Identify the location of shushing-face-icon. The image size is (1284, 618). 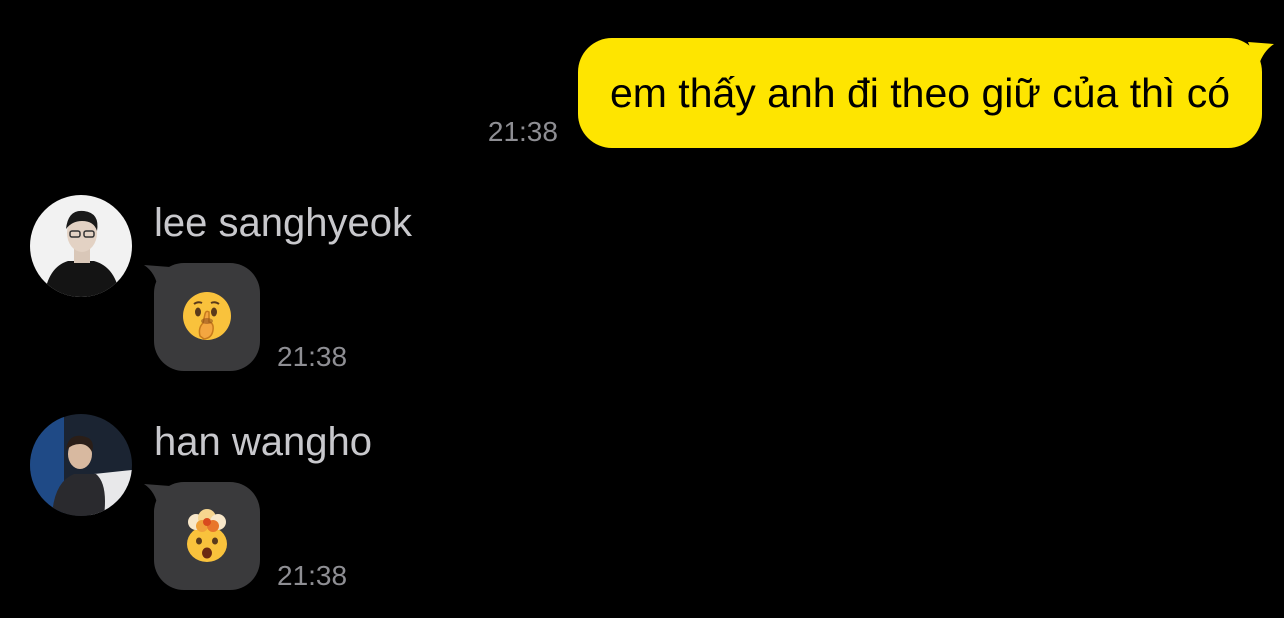
(207, 317).